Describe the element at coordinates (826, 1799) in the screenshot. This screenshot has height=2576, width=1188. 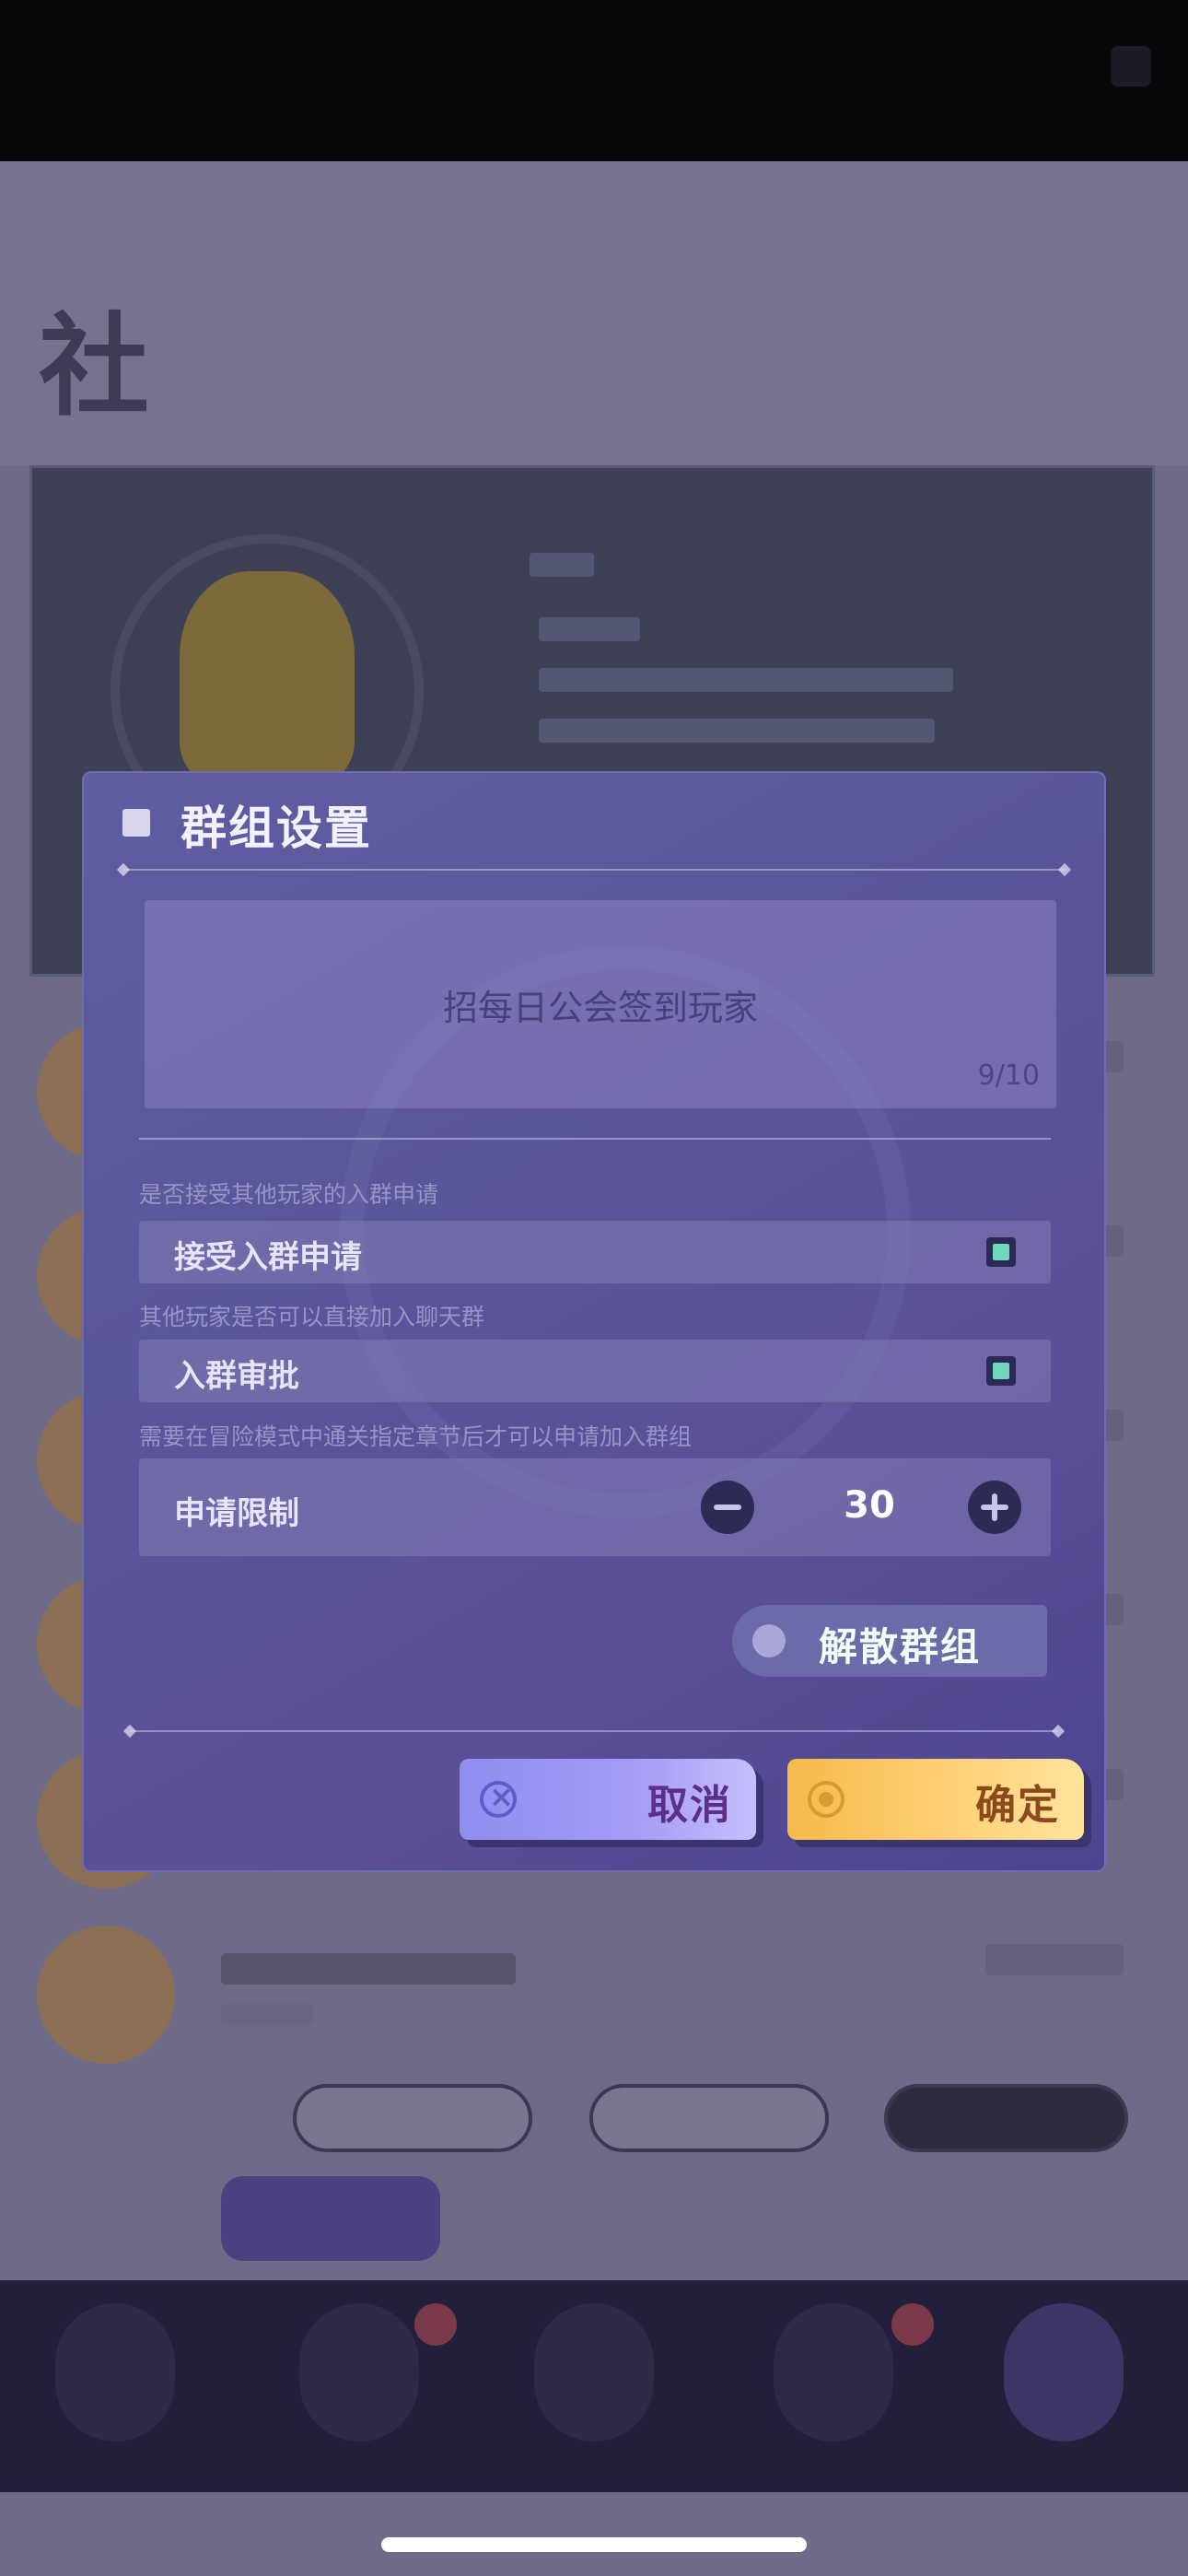
I see `confirm-circle-icon` at that location.